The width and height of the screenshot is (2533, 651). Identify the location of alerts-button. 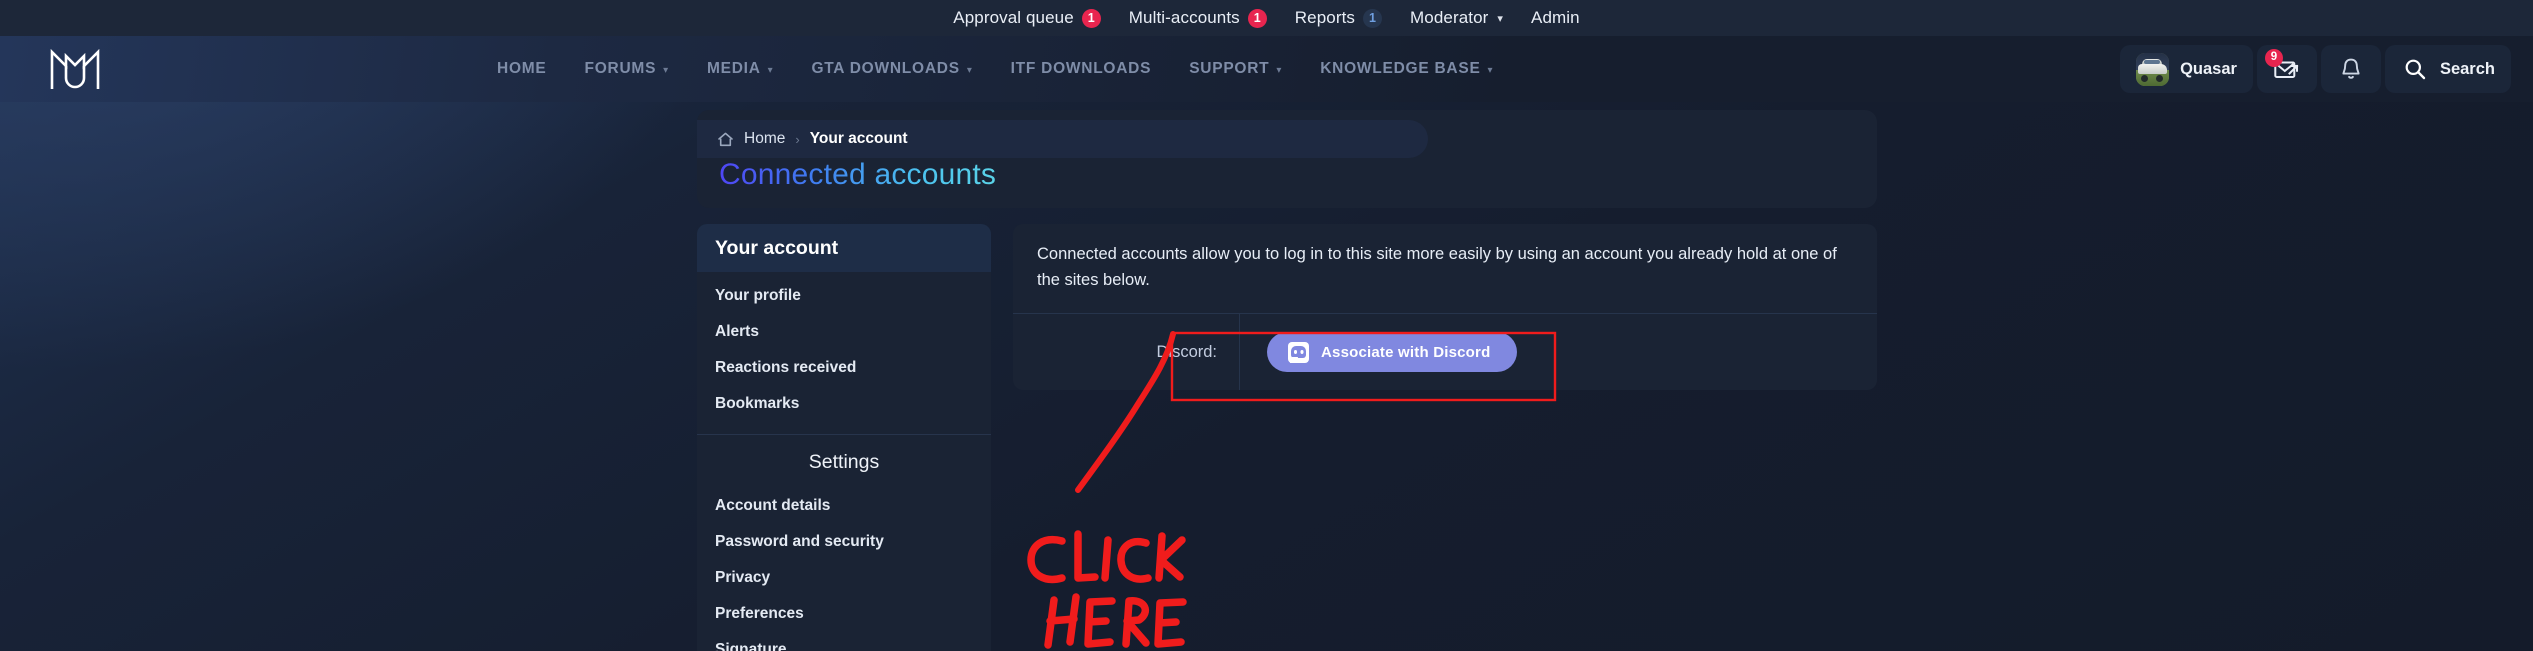
(2350, 69).